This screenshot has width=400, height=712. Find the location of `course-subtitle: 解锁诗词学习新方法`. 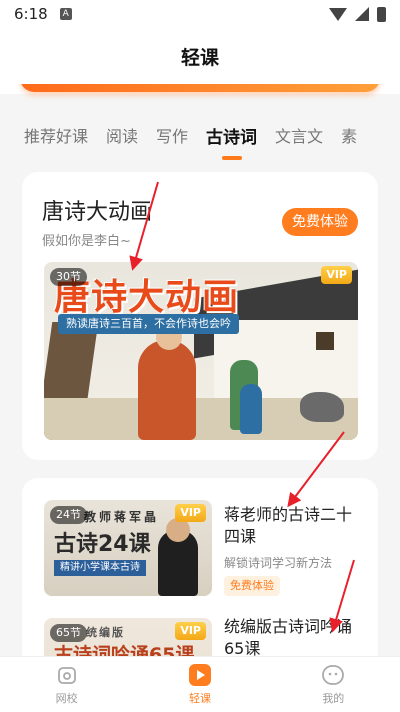

course-subtitle: 解锁诗词学习新方法 is located at coordinates (278, 563).